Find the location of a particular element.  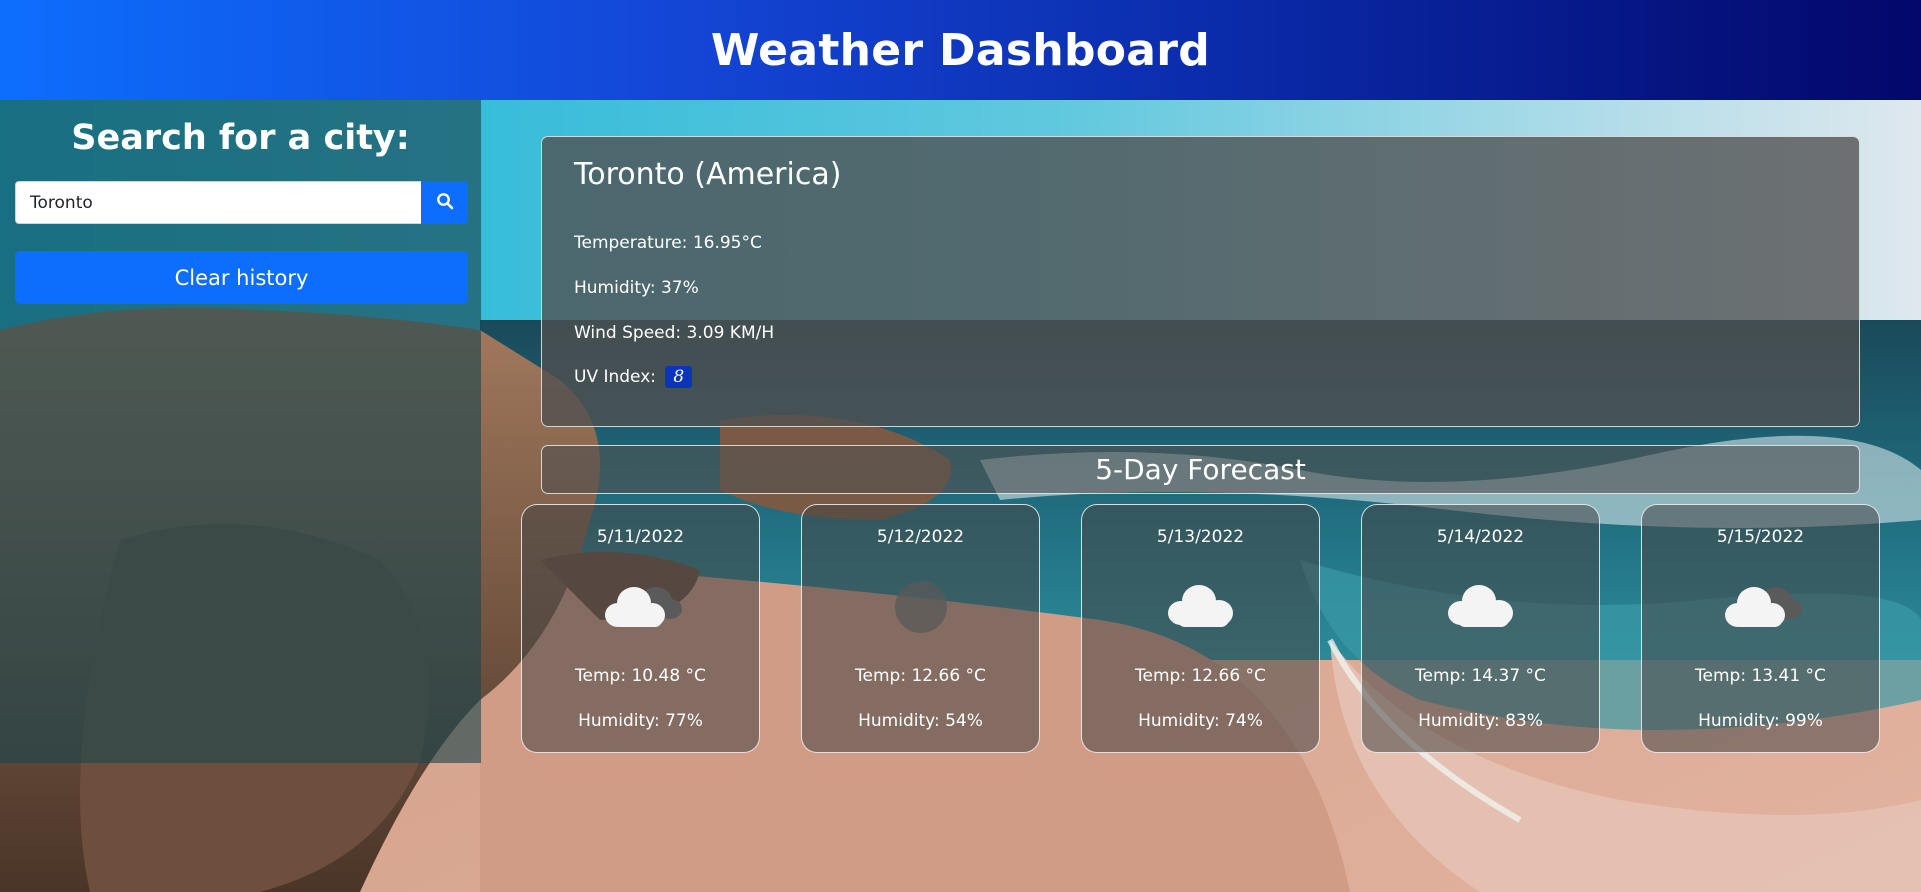

search-group is located at coordinates (241, 202).